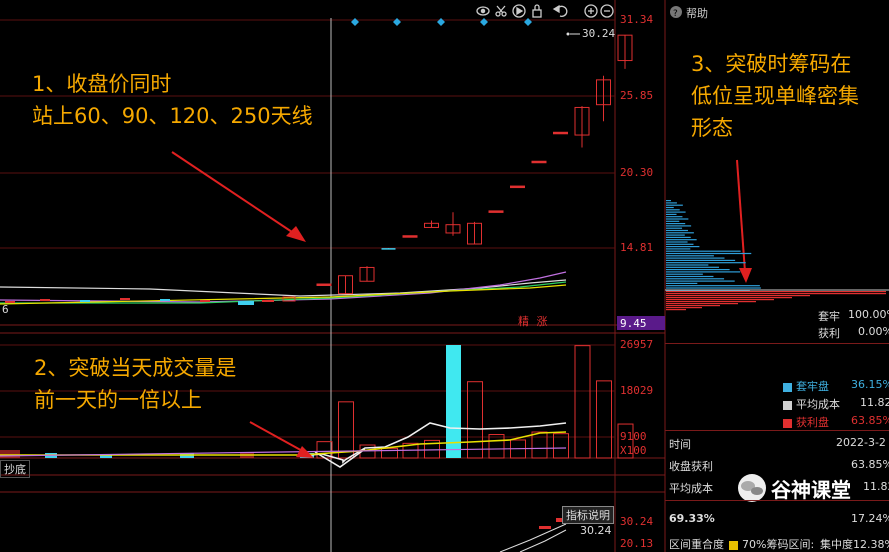 This screenshot has height=552, width=889. I want to click on sub-tick: 30.24, so click(637, 521).